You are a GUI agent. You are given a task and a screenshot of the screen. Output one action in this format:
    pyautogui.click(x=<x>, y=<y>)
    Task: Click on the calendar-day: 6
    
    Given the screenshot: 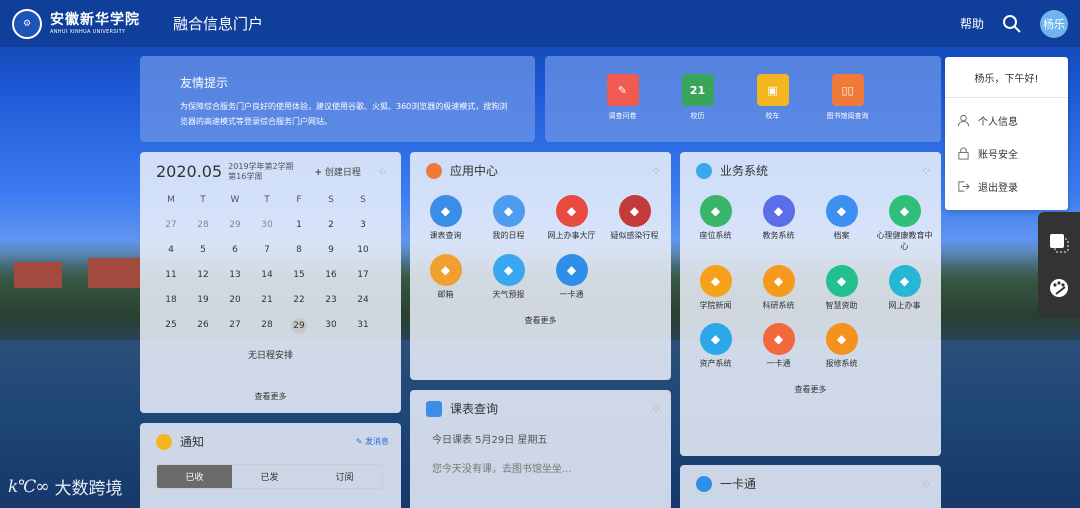 What is the action you would take?
    pyautogui.click(x=235, y=251)
    